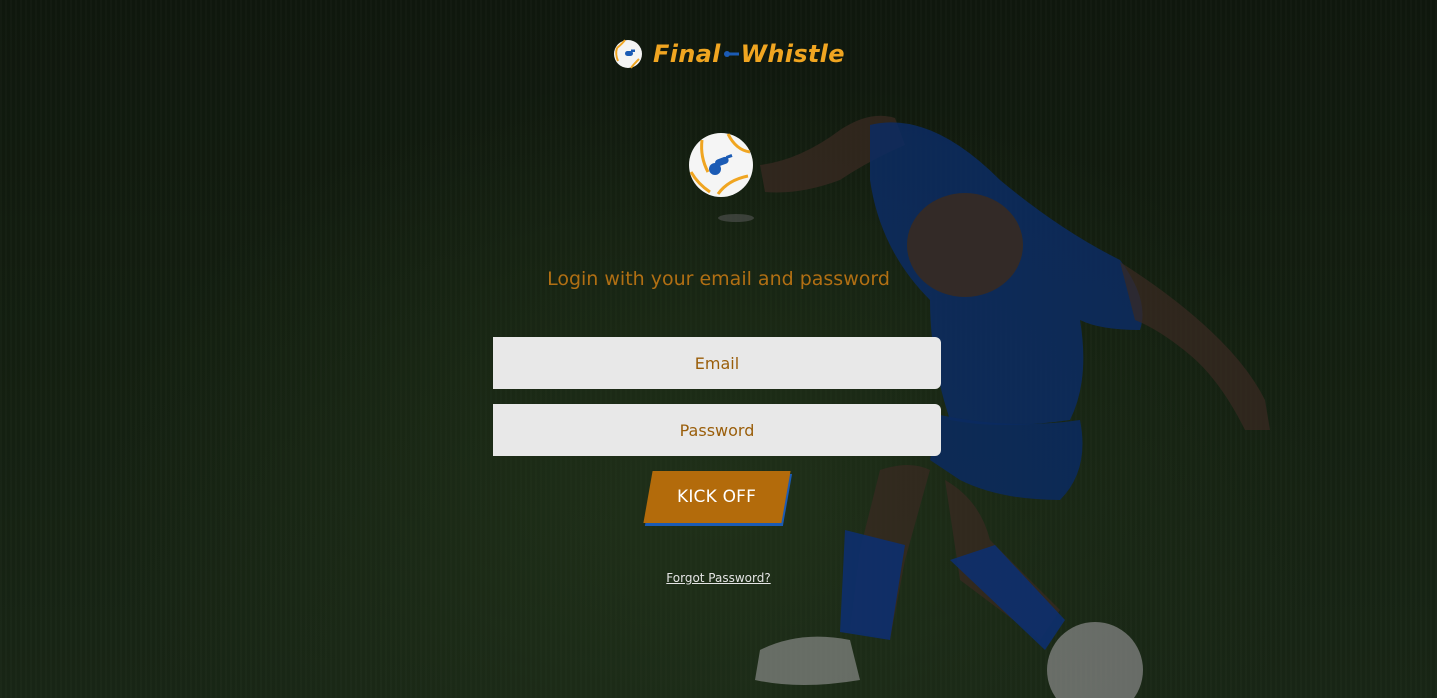 Image resolution: width=1437 pixels, height=698 pixels. What do you see at coordinates (736, 218) in the screenshot?
I see `hero-ball-shadow` at bounding box center [736, 218].